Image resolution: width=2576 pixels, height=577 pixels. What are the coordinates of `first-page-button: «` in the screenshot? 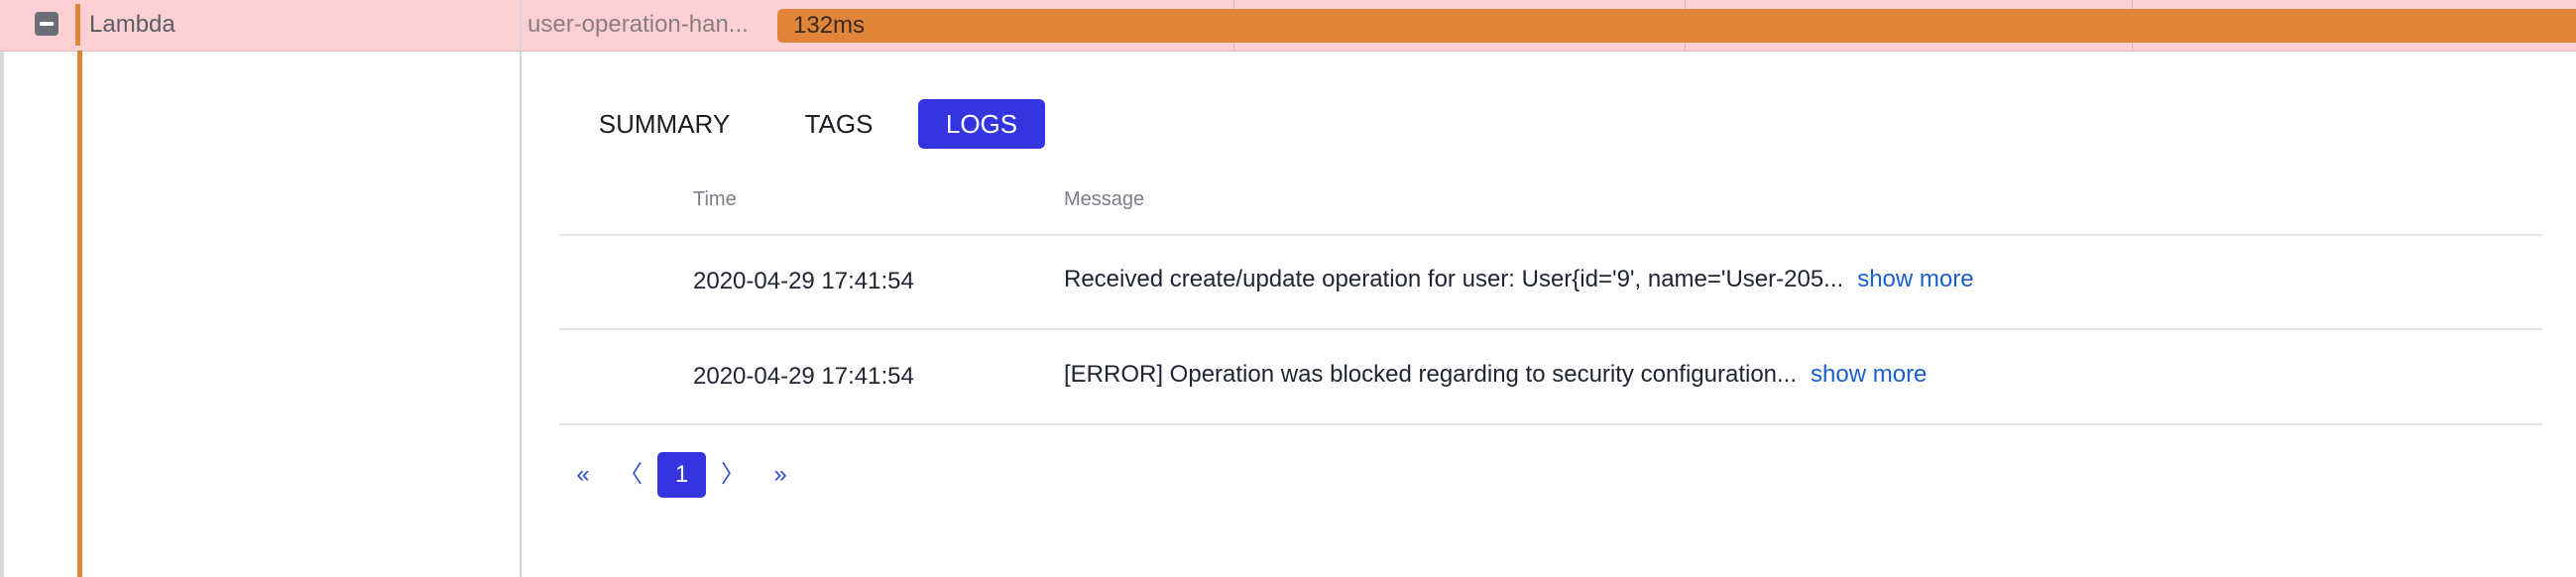 It's located at (583, 475).